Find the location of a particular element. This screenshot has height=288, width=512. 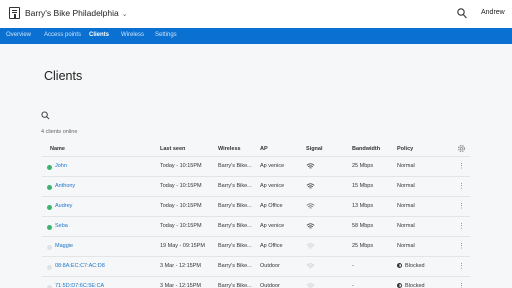

column-header-ap: AP is located at coordinates (264, 149).